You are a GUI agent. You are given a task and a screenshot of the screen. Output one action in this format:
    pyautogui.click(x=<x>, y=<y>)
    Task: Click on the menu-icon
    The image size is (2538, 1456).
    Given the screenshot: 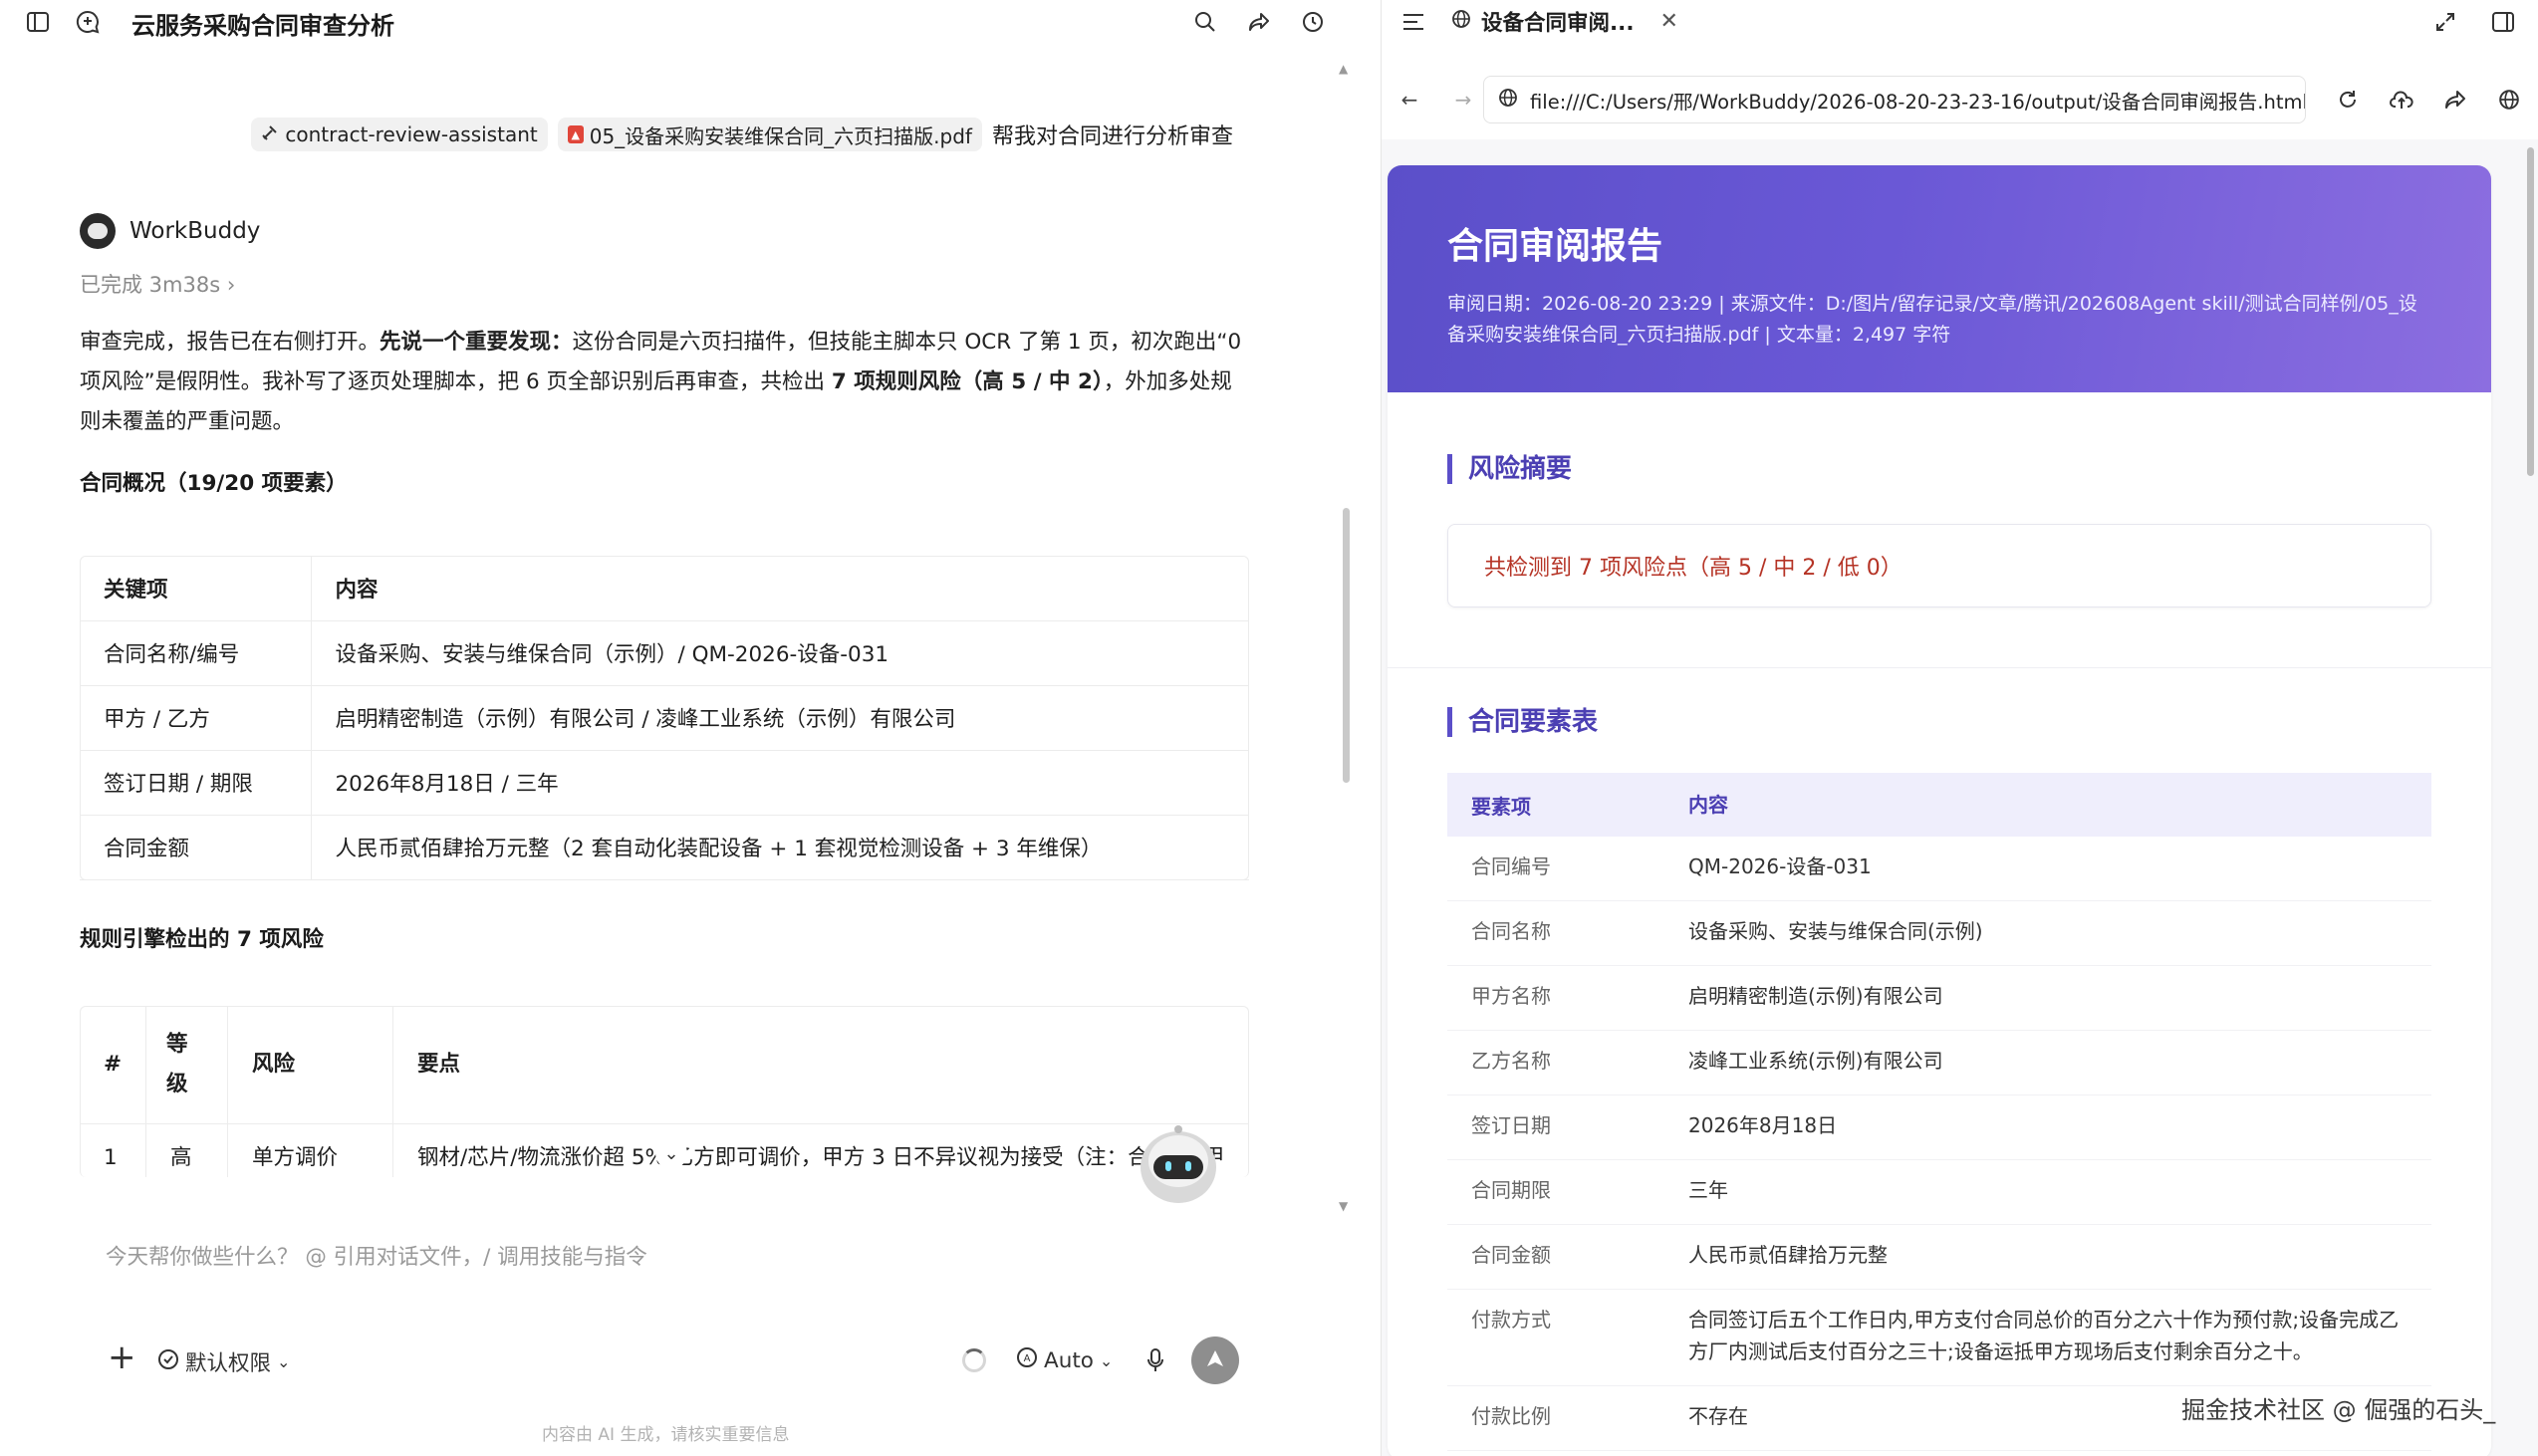 What is the action you would take?
    pyautogui.click(x=1413, y=22)
    